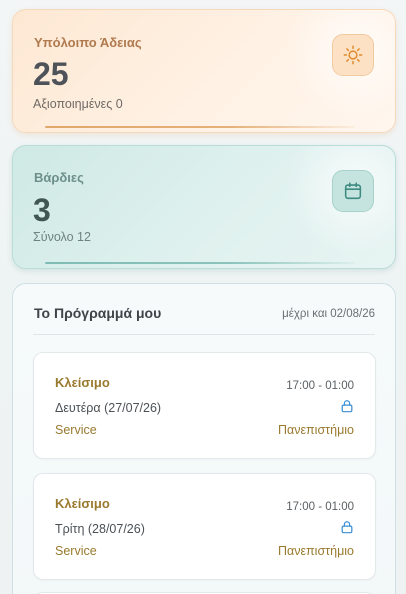  What do you see at coordinates (328, 314) in the screenshot?
I see `schedule-until-date: μέχρι και 02/08/26` at bounding box center [328, 314].